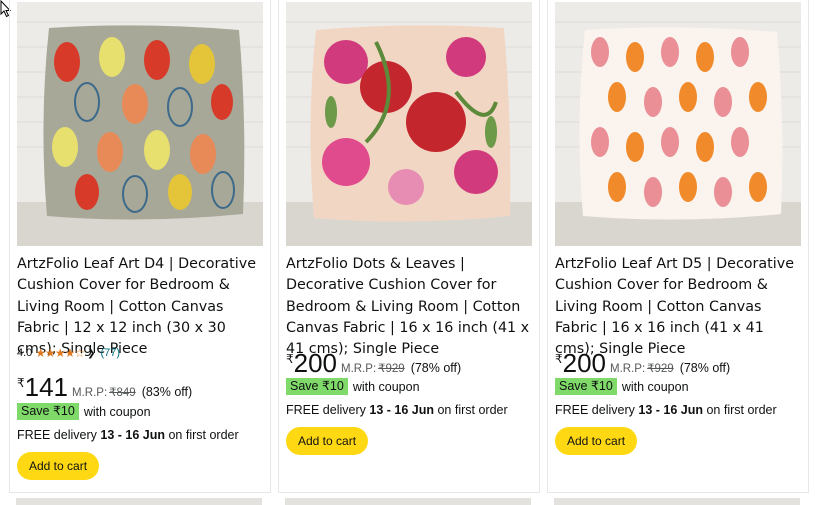  What do you see at coordinates (25, 353) in the screenshot?
I see `rating-value: 4.0` at bounding box center [25, 353].